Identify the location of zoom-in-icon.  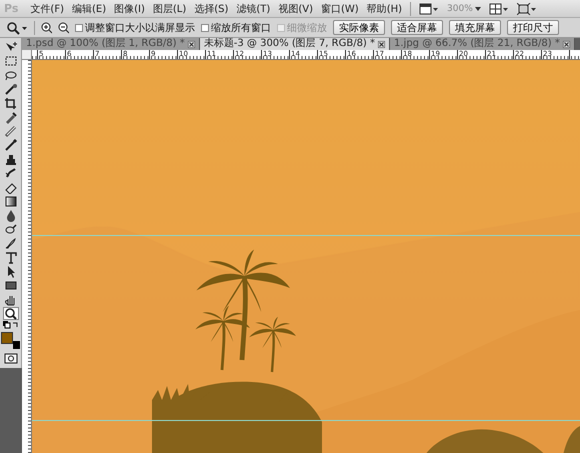
(46, 28).